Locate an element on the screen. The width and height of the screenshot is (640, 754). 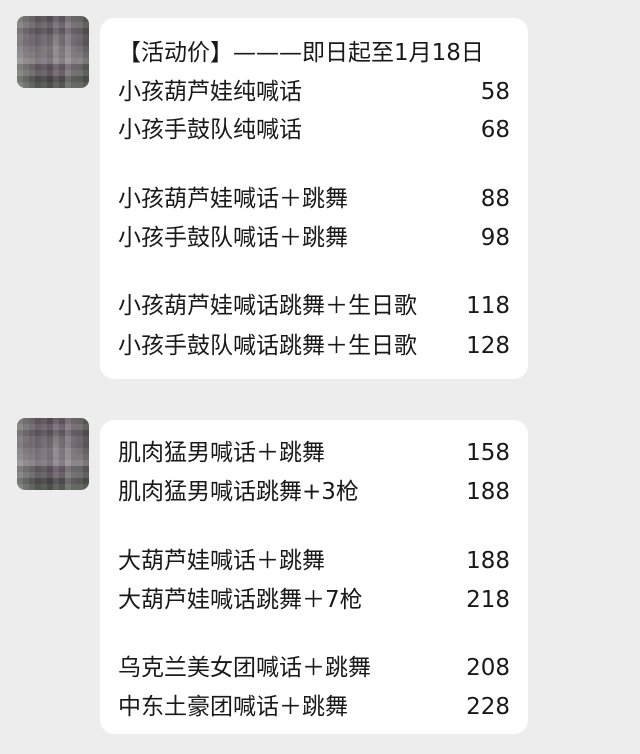
price-list-item: 肌肉猛男喊话跳舞+3枪 188 is located at coordinates (314, 492).